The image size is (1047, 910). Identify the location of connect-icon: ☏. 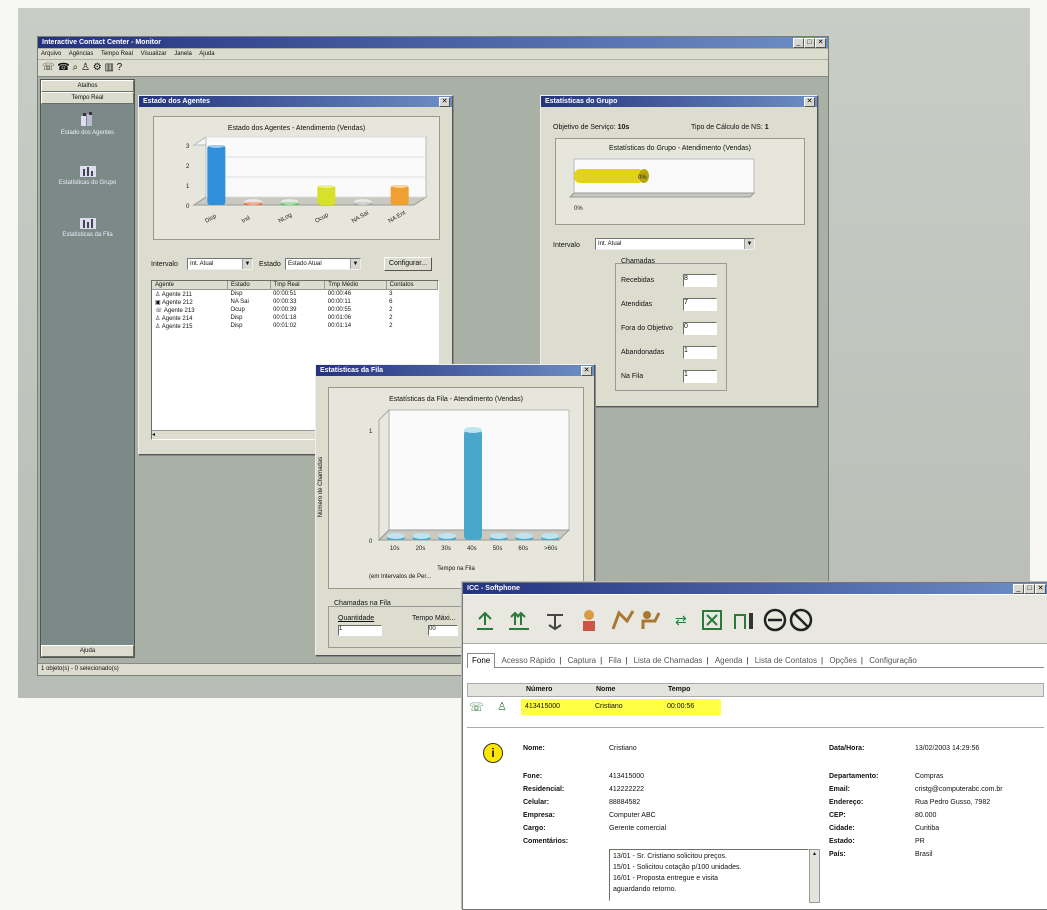
(48, 67).